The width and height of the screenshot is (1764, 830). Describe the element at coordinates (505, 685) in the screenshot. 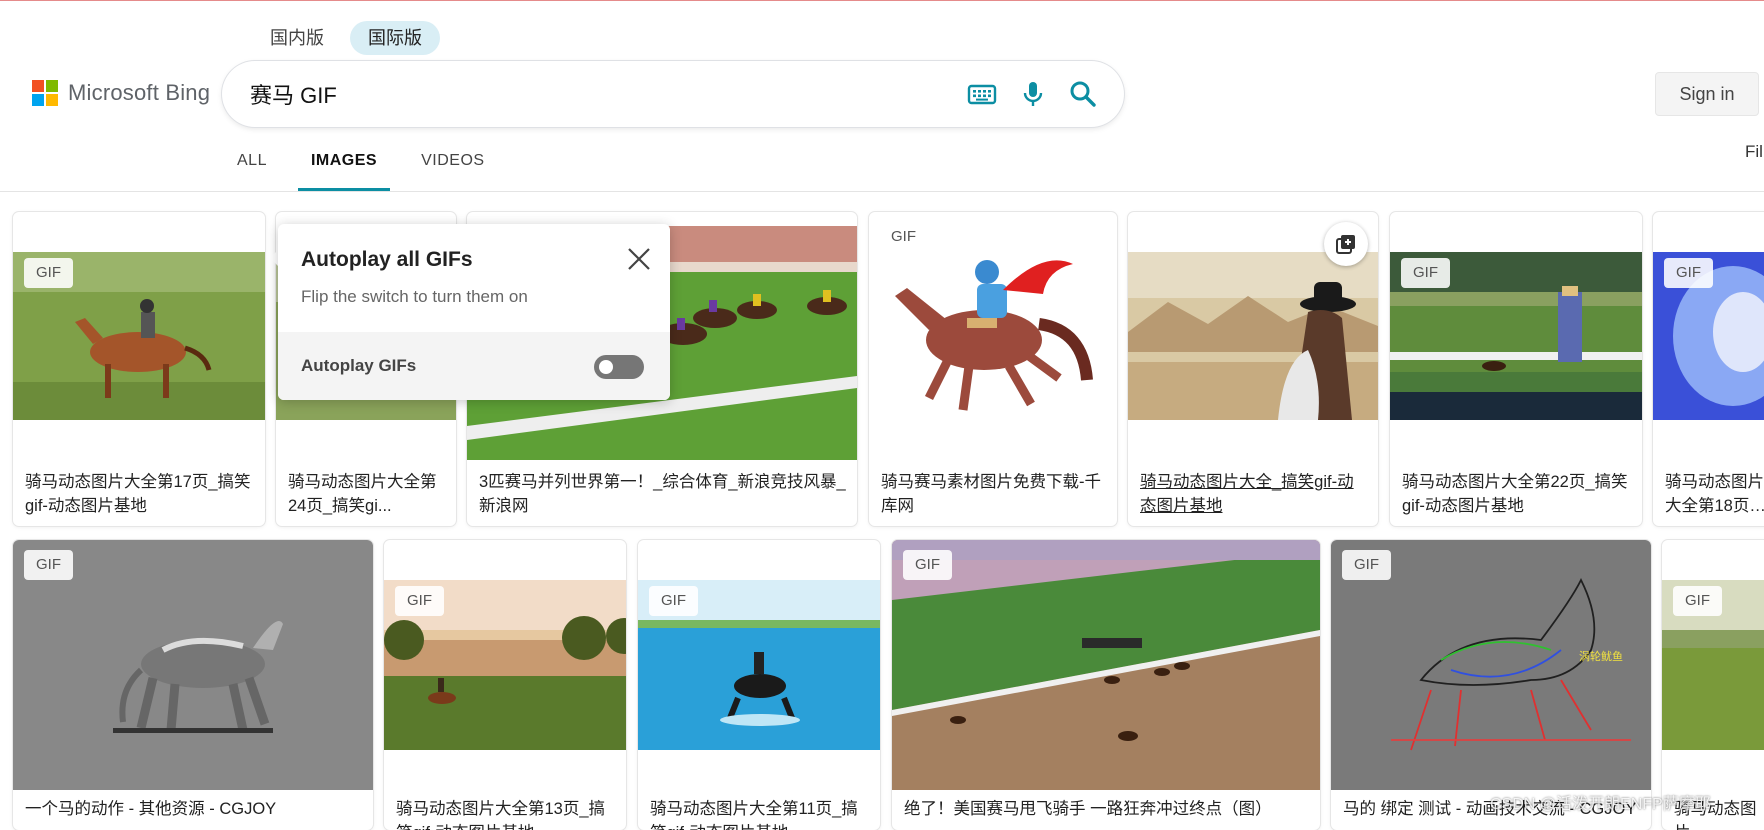

I see `image-result-tile: GIF 骑马动态图片大全第13页_搞笑gif-动态图片基地` at that location.